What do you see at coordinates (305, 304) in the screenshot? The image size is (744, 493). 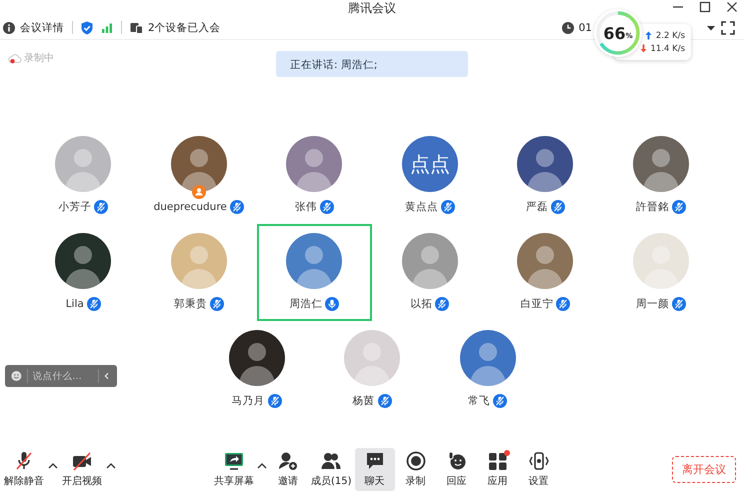 I see `participant-name: 周浩仁` at bounding box center [305, 304].